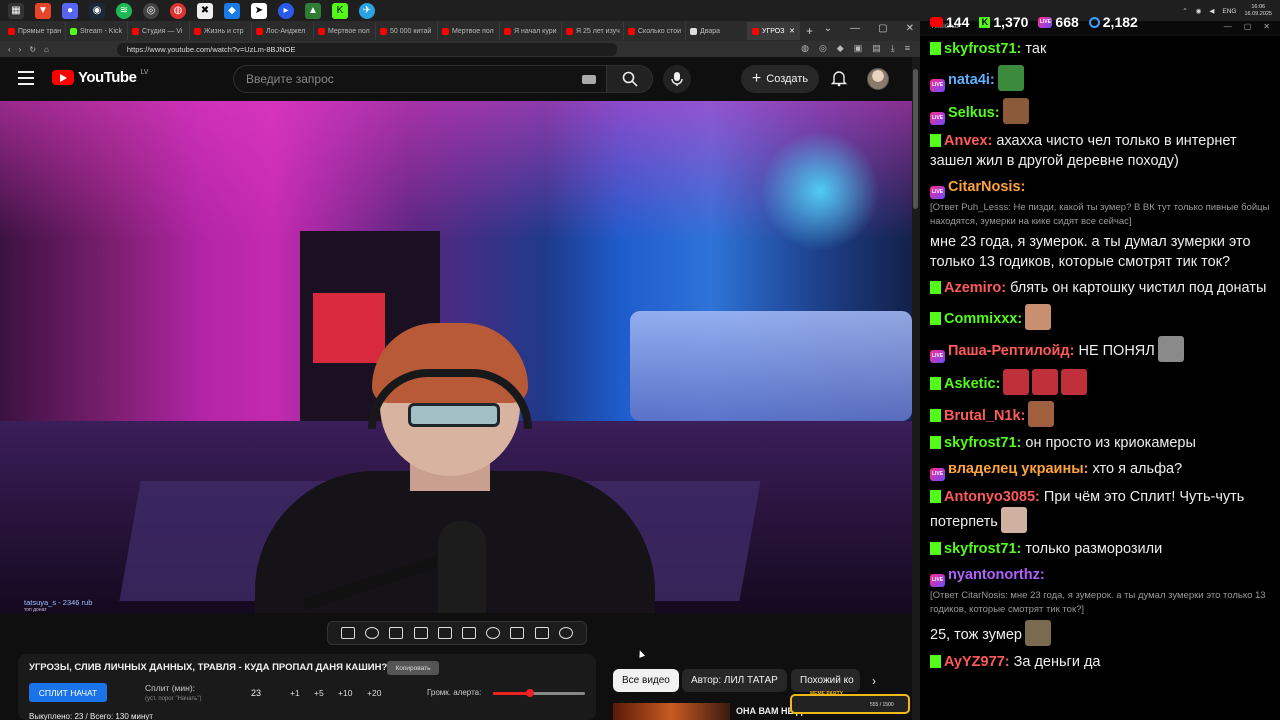 The height and width of the screenshot is (720, 1280). Describe the element at coordinates (646, 680) in the screenshot. I see `chip-all-videos: Все видео` at that location.